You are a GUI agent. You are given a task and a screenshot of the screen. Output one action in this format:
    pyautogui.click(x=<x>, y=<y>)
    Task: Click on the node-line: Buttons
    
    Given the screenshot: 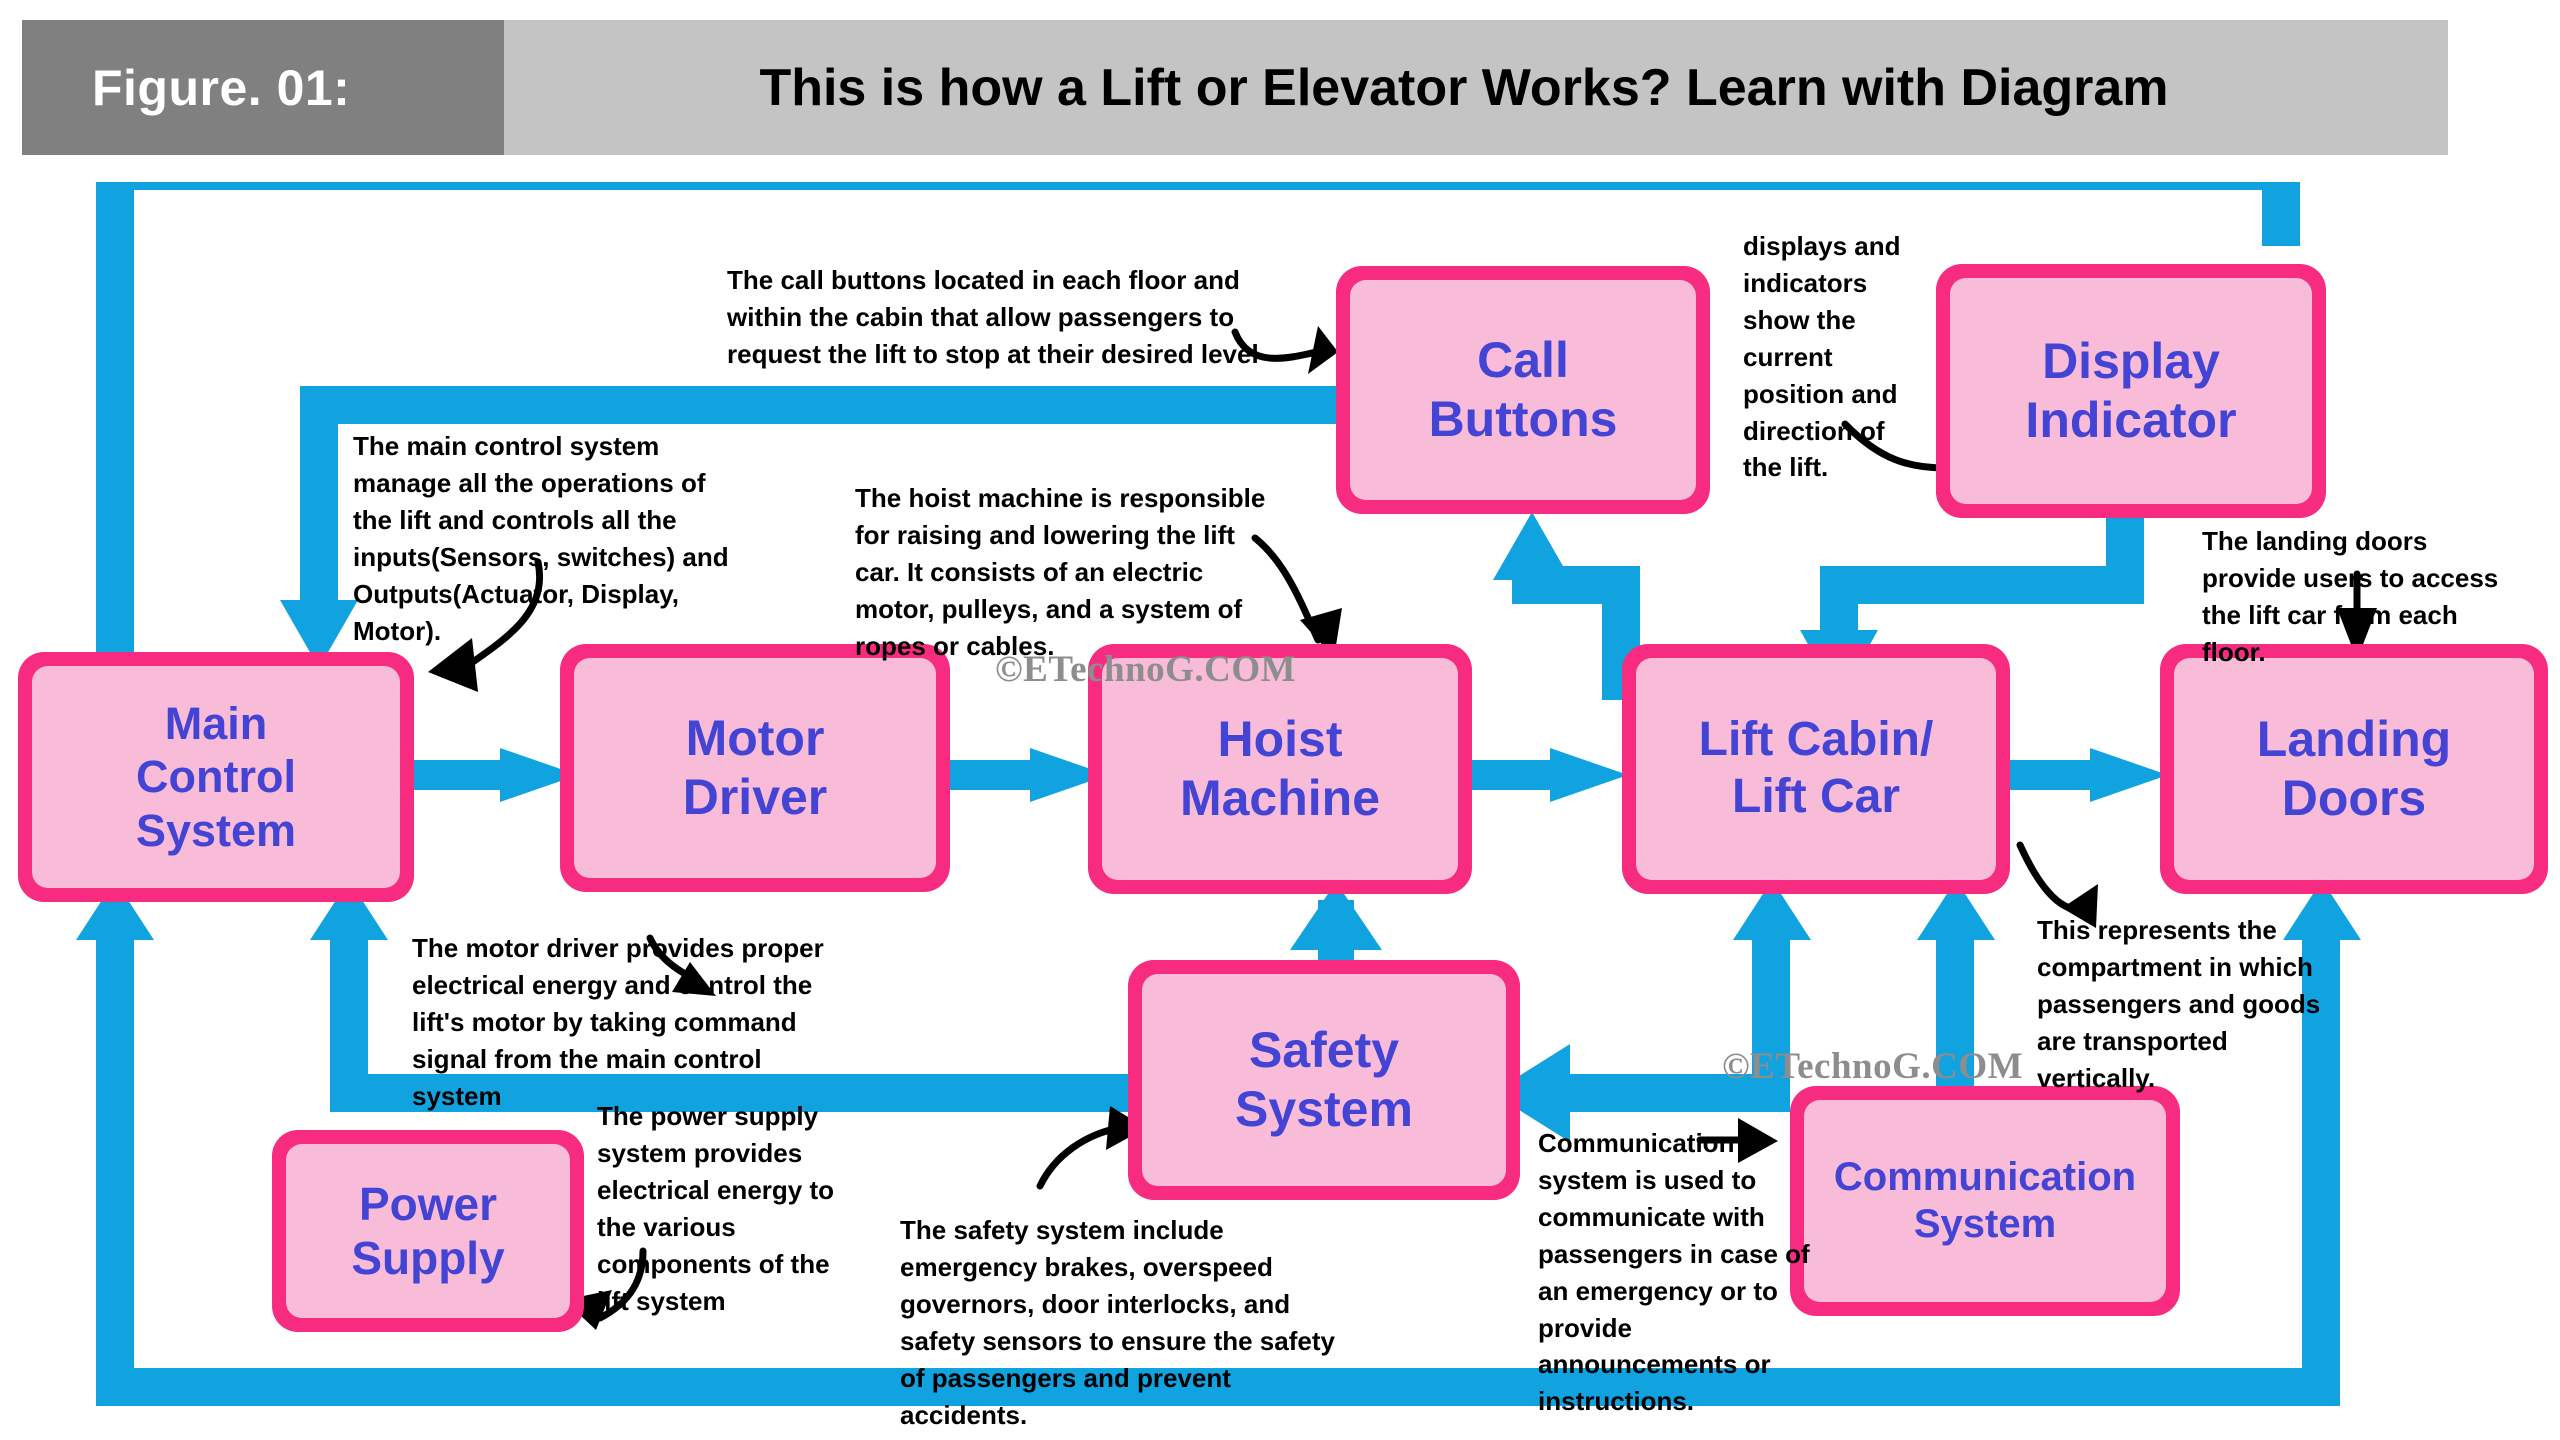 What is the action you would take?
    pyautogui.click(x=1523, y=419)
    